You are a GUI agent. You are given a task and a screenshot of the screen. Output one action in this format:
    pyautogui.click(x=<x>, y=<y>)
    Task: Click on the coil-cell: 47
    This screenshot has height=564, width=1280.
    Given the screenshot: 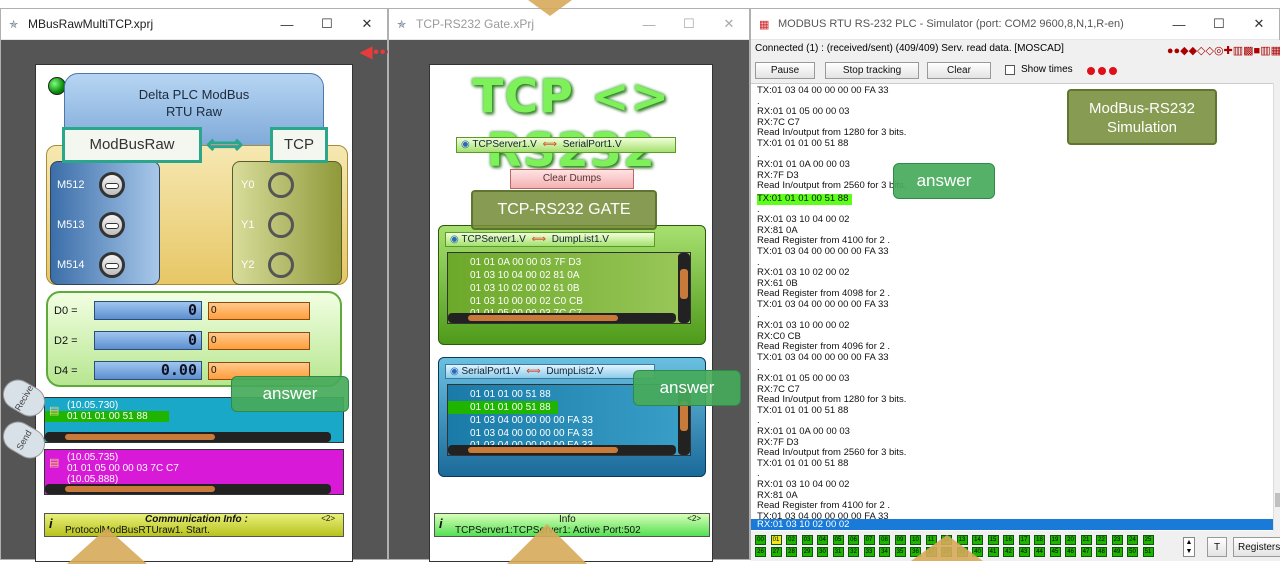 What is the action you would take?
    pyautogui.click(x=1086, y=552)
    